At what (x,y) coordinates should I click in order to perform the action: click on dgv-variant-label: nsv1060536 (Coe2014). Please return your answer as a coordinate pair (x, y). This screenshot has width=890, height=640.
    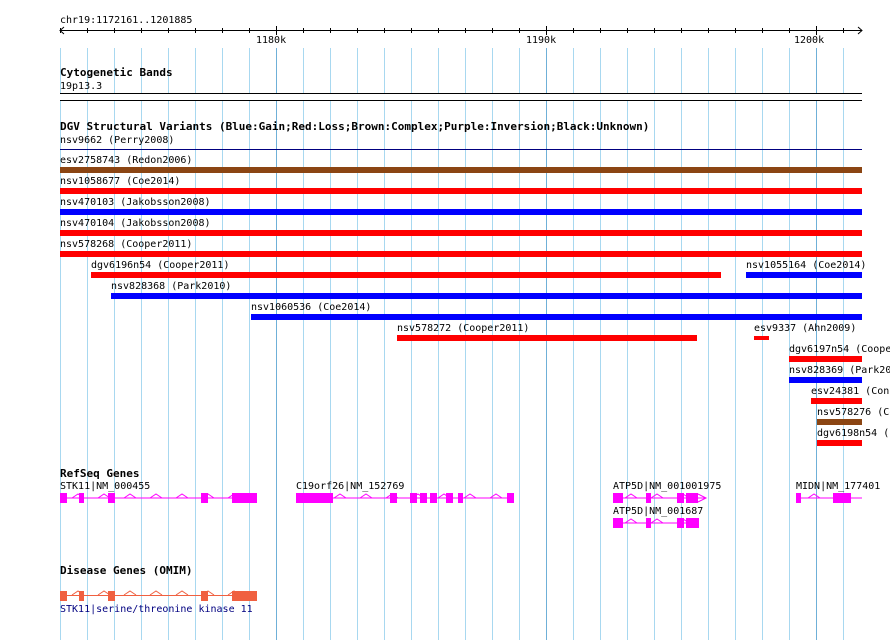
    Looking at the image, I should click on (311, 308).